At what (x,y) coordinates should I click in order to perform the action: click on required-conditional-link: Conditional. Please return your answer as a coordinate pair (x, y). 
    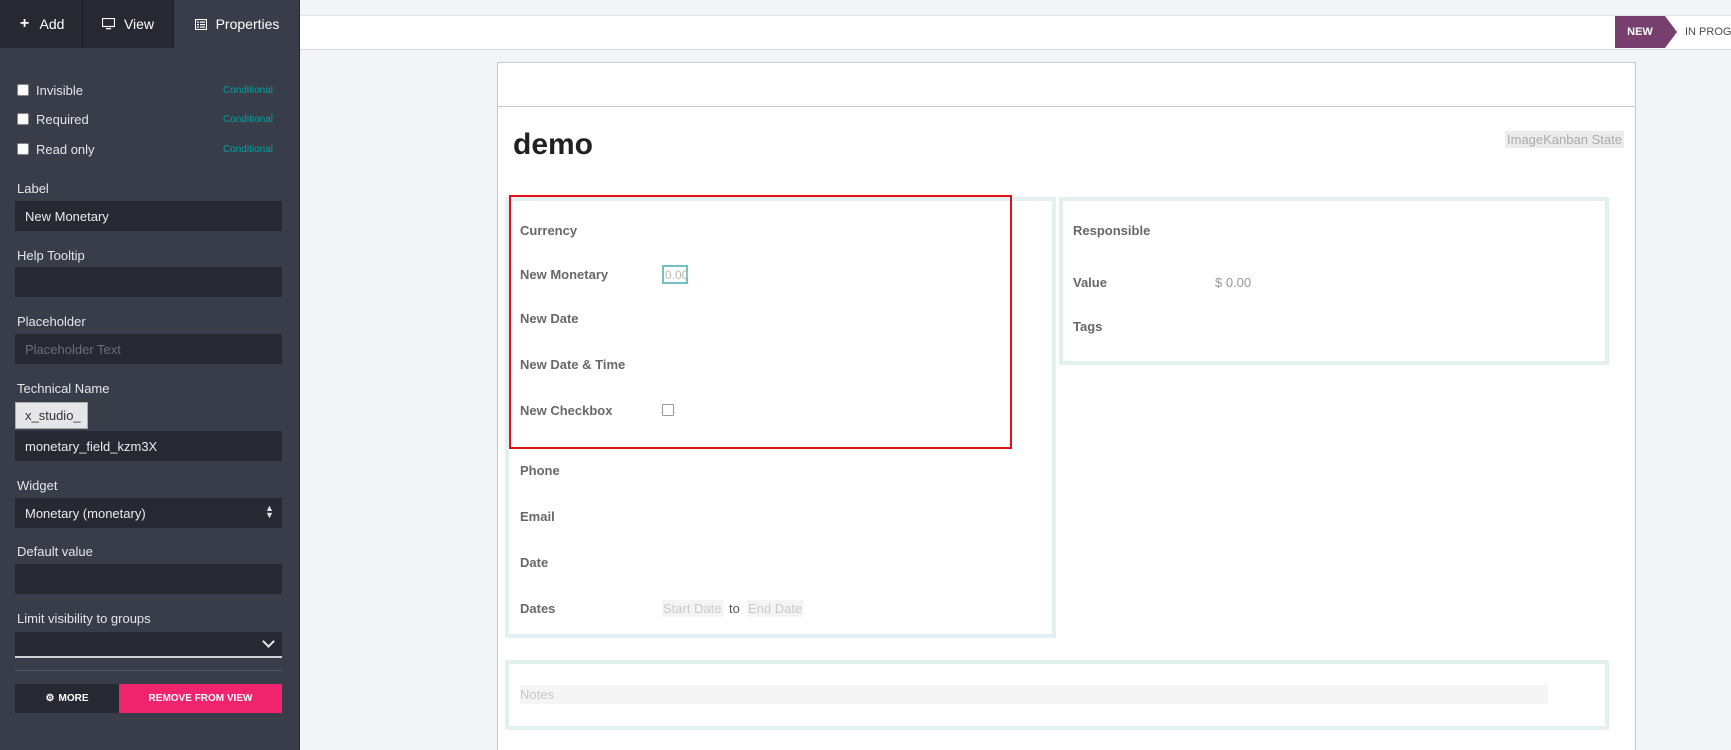
    Looking at the image, I should click on (248, 119).